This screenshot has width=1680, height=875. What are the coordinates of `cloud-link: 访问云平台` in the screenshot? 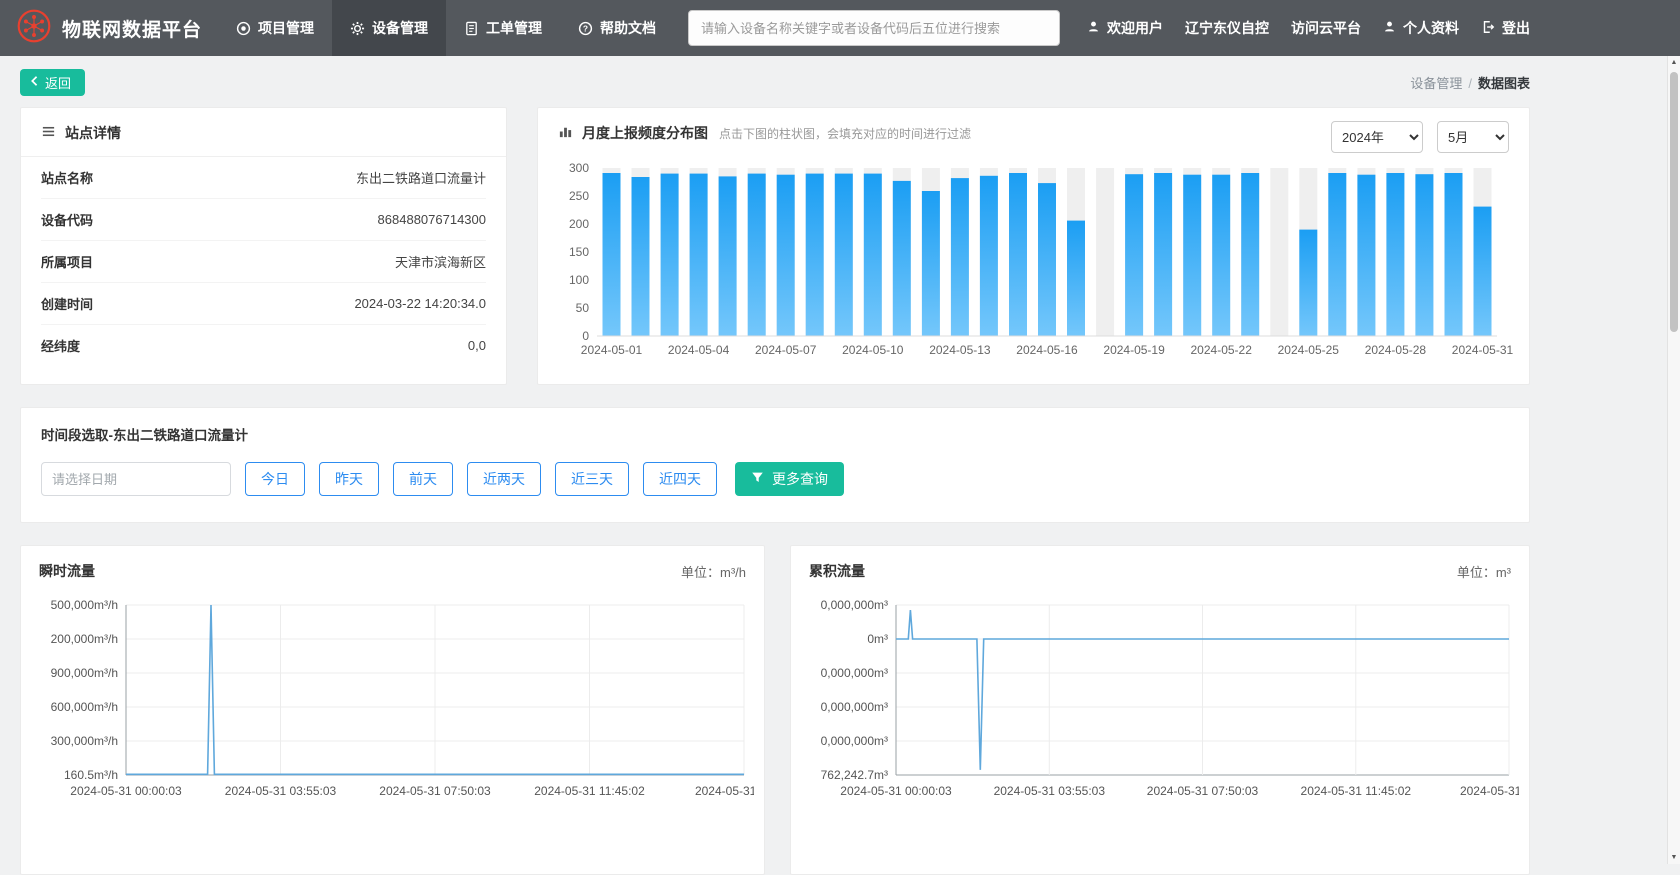 It's located at (1326, 28).